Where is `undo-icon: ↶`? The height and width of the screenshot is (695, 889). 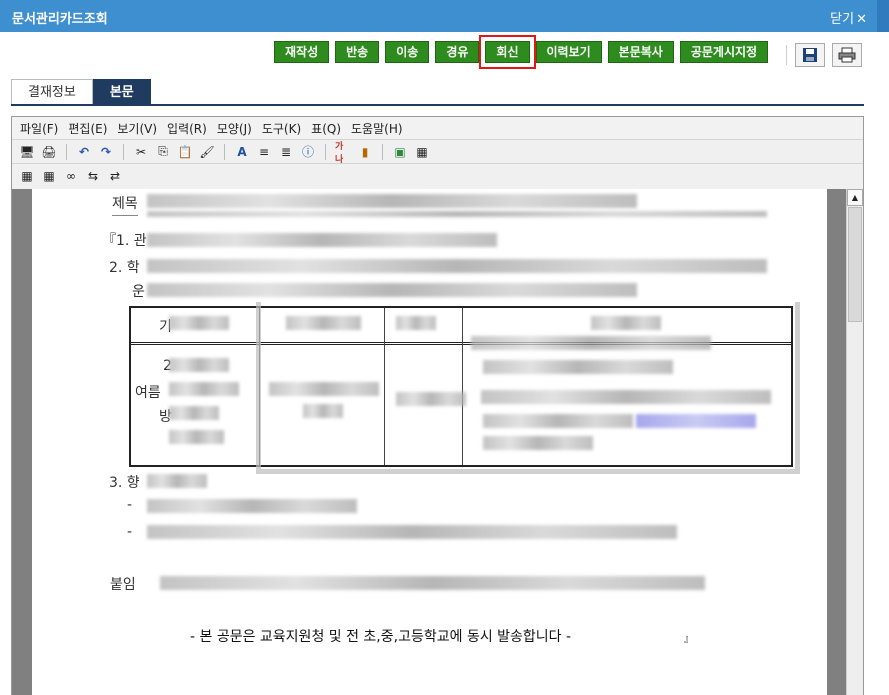
undo-icon: ↶ is located at coordinates (84, 152).